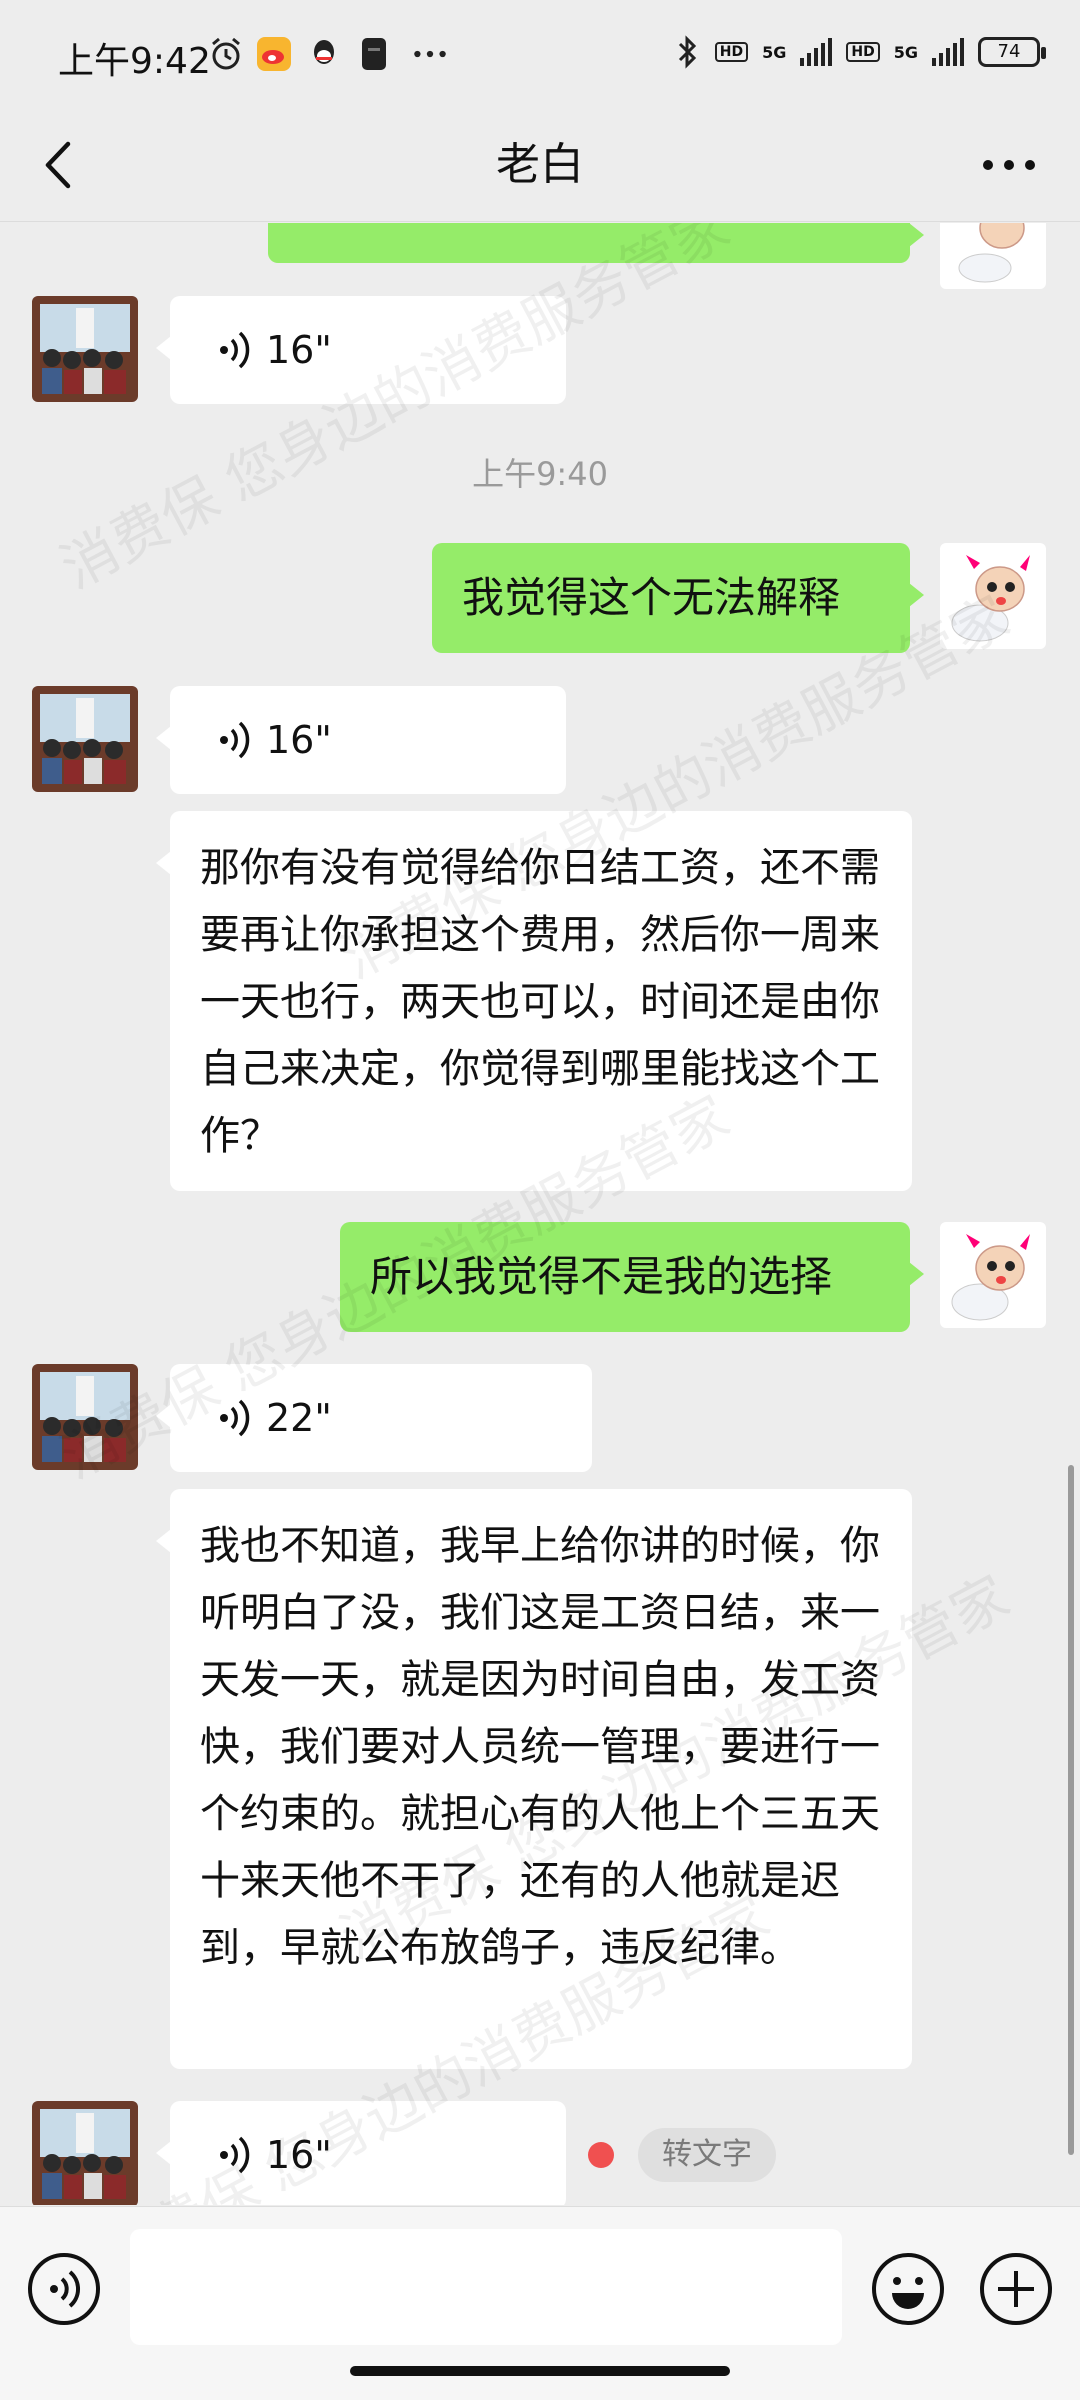 The height and width of the screenshot is (2400, 1080). What do you see at coordinates (61, 165) in the screenshot?
I see `chevron-left-icon` at bounding box center [61, 165].